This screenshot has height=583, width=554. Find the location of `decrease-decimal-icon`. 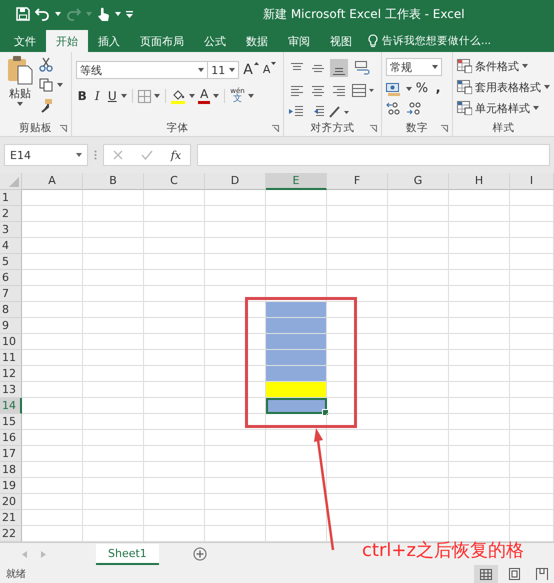

decrease-decimal-icon is located at coordinates (414, 108).